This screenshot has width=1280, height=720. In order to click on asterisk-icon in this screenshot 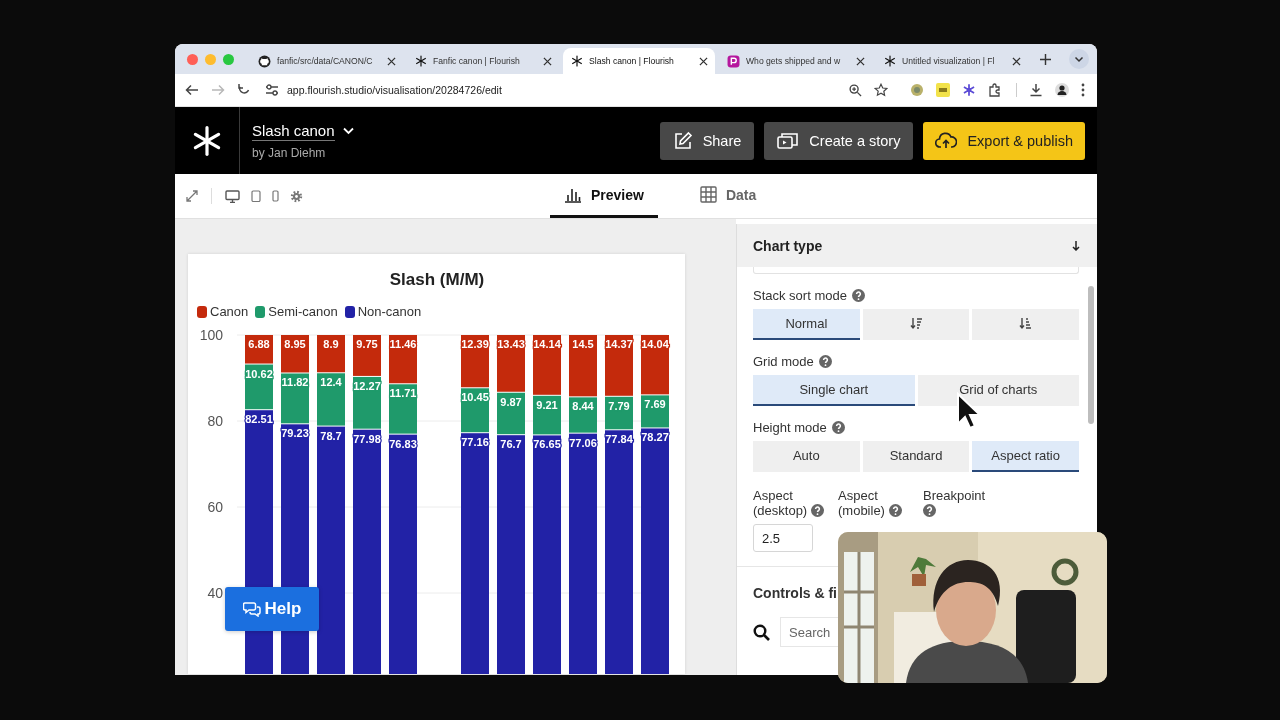, I will do `click(577, 61)`.